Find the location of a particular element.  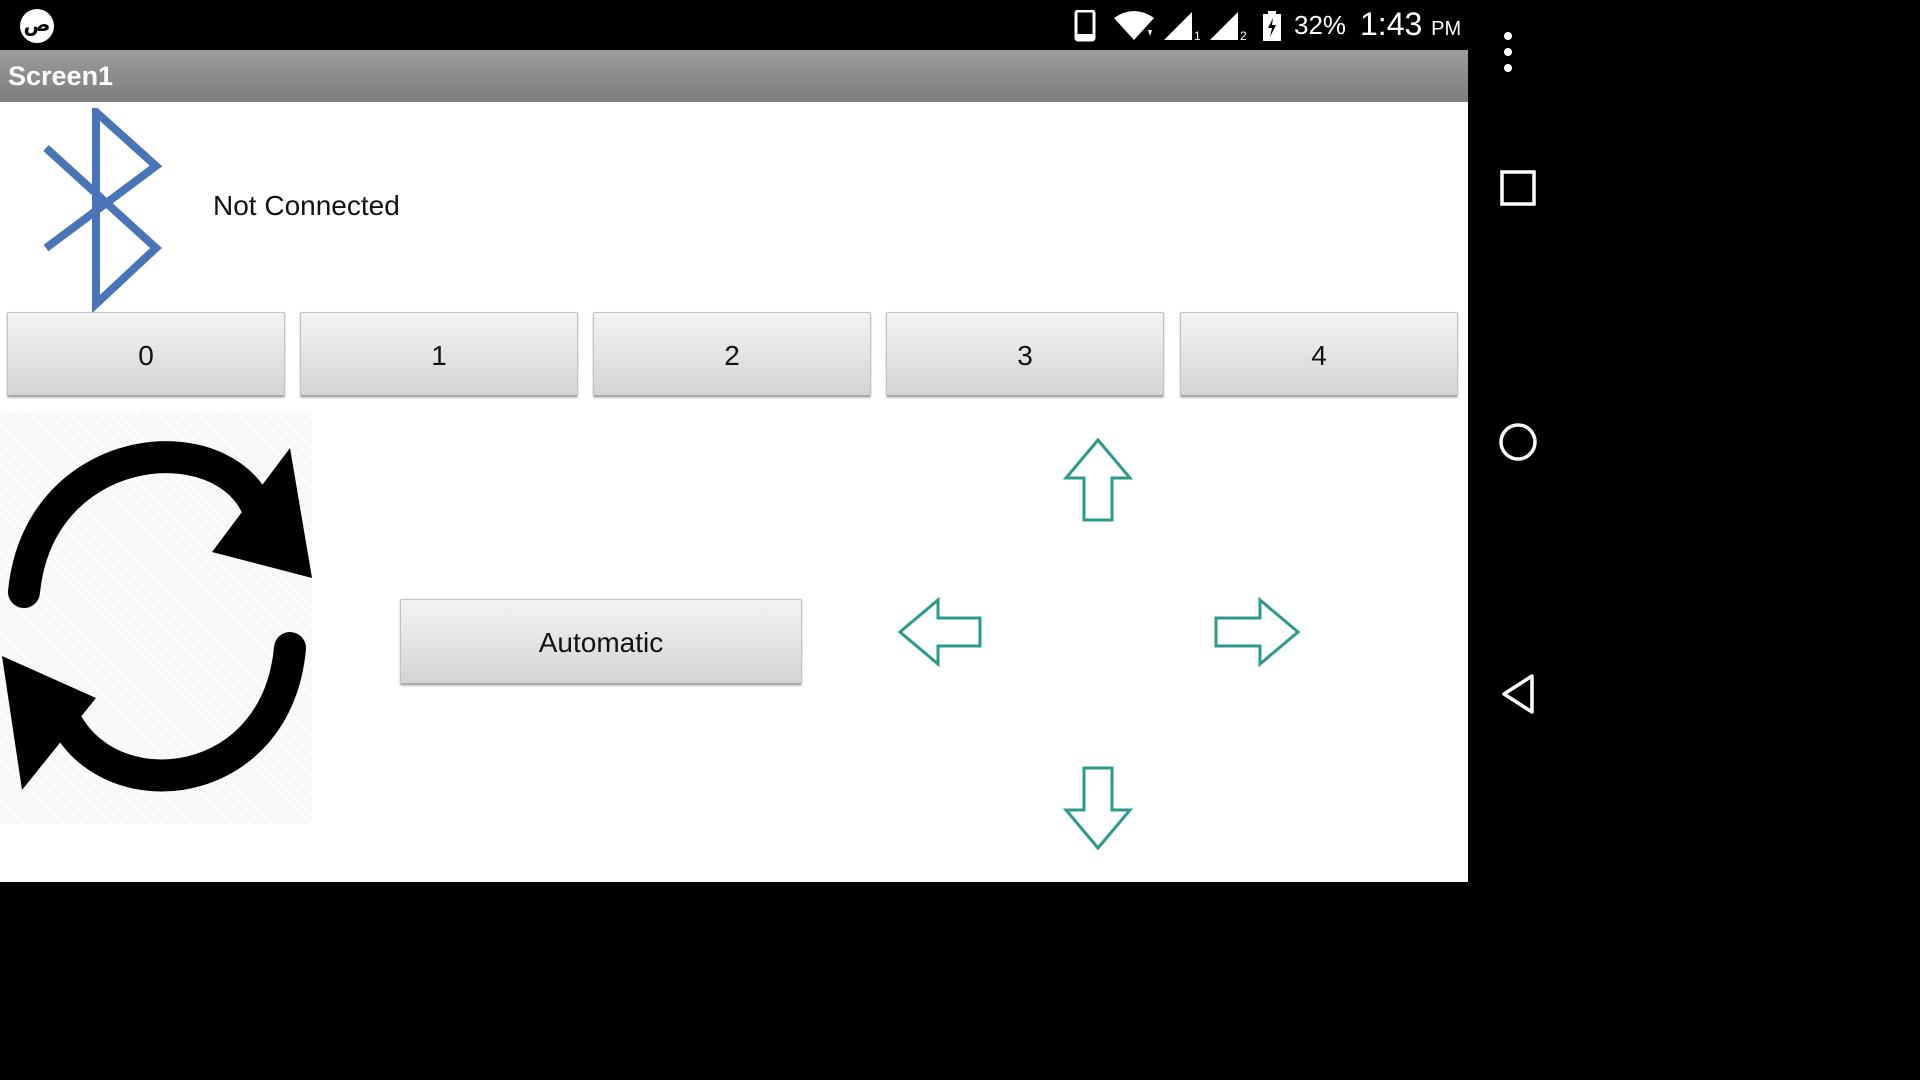

arrow-up-left-icon is located at coordinates (944, 482).